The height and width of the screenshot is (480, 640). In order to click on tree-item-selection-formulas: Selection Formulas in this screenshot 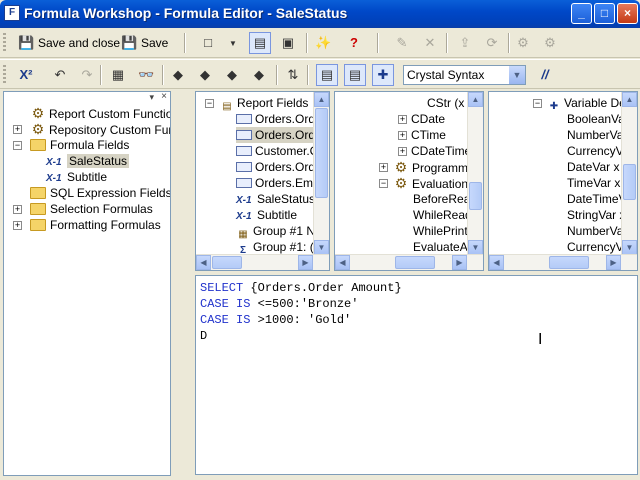, I will do `click(91, 209)`.